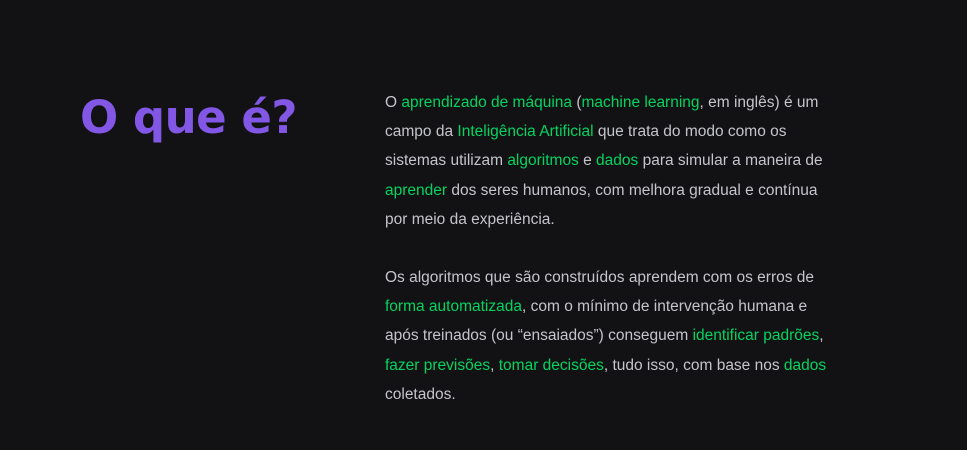 The width and height of the screenshot is (967, 450). I want to click on text-segment: coletados., so click(420, 394).